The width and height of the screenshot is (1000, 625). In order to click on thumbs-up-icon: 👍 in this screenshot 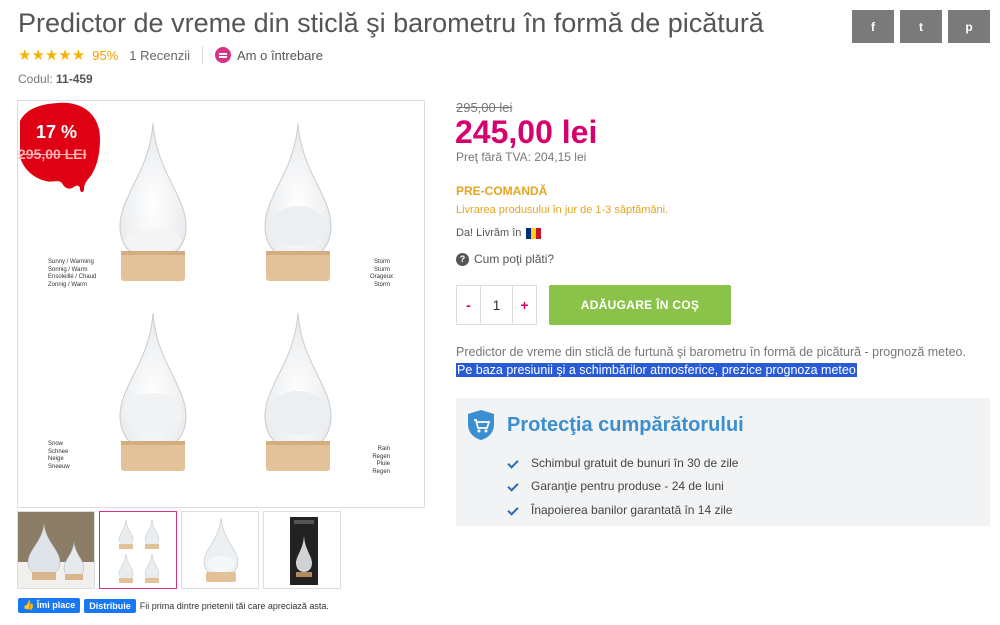, I will do `click(29, 605)`.